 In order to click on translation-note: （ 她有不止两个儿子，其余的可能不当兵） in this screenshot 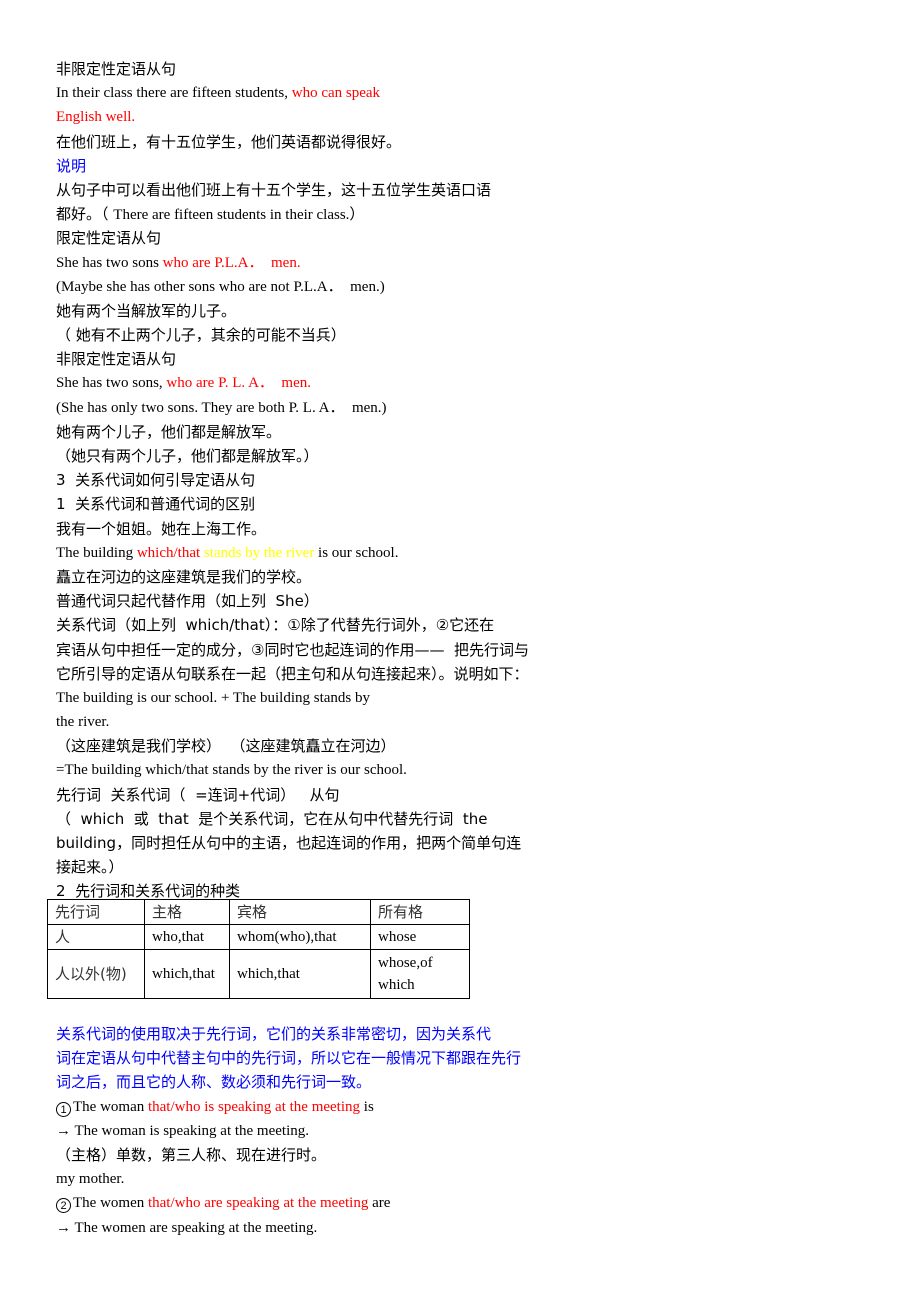, I will do `click(201, 335)`.